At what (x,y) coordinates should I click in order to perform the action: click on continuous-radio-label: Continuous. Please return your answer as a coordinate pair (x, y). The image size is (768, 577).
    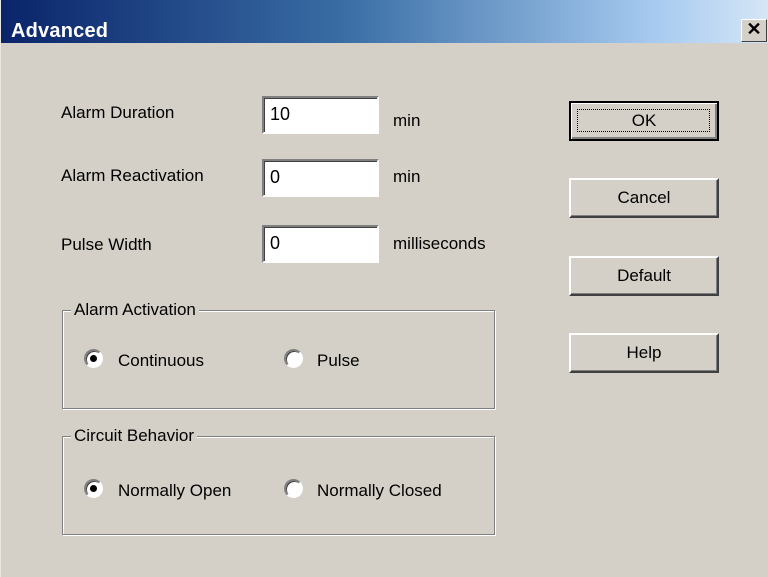
    Looking at the image, I should click on (161, 361).